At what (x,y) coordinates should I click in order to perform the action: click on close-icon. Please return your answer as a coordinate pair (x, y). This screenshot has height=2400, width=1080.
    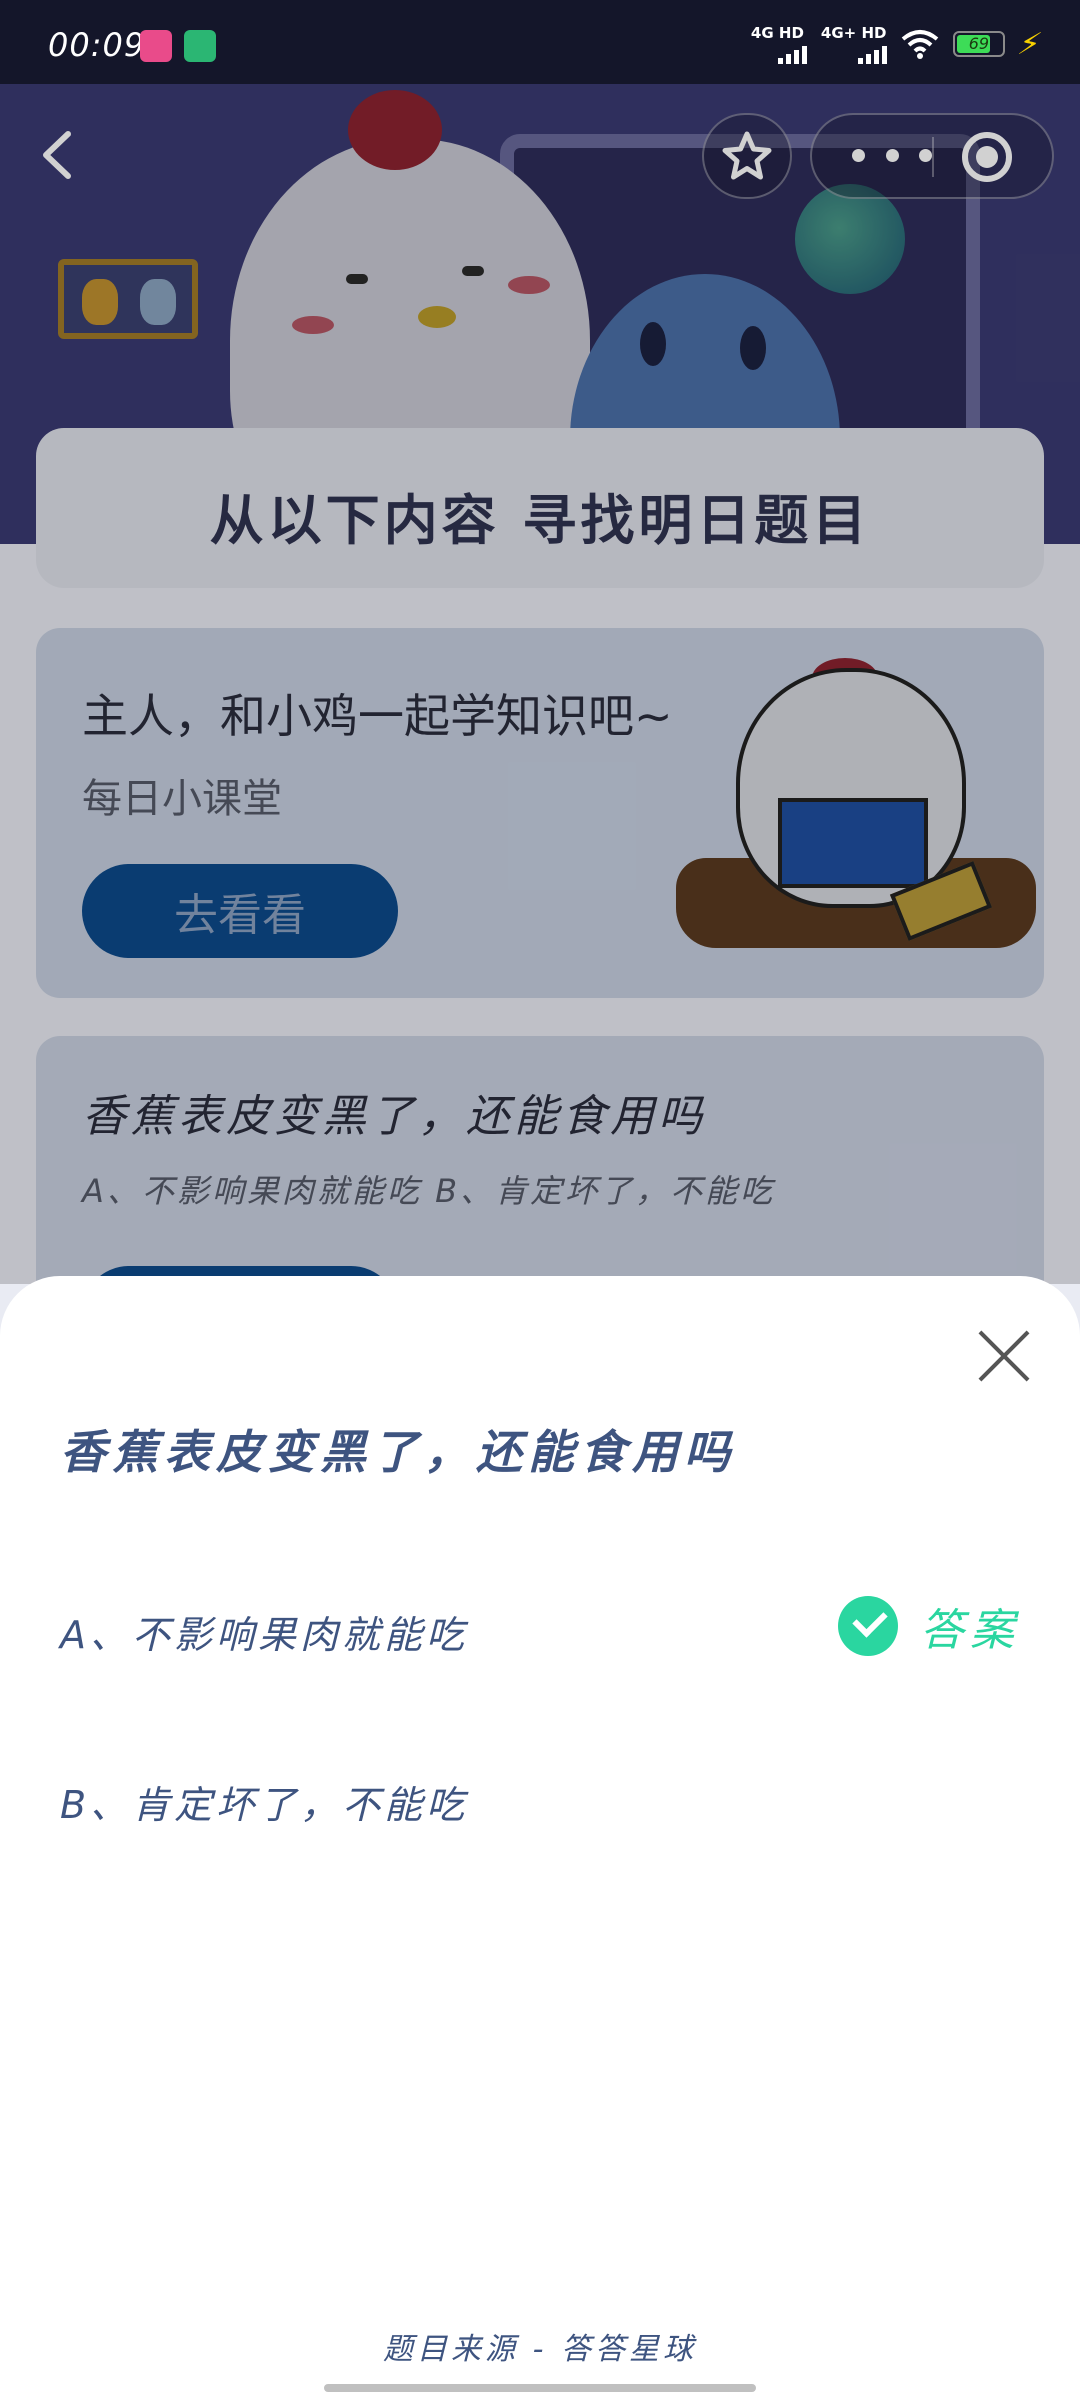
    Looking at the image, I should click on (1004, 1356).